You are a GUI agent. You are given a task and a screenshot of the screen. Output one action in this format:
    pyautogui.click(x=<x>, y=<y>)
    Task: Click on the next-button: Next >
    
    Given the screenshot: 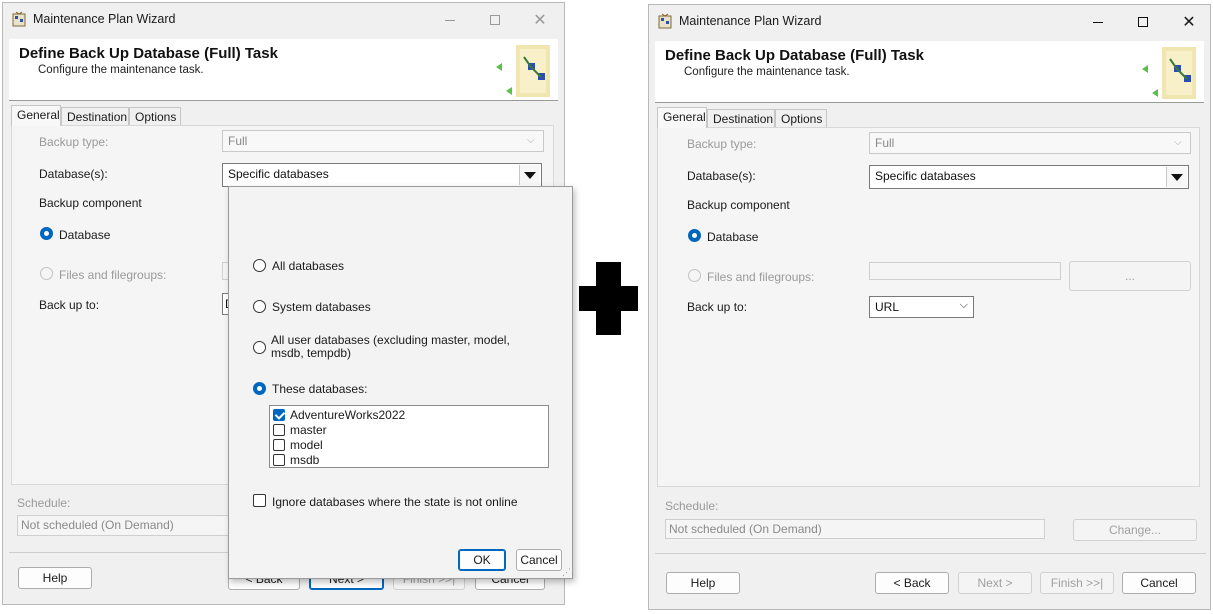 What is the action you would take?
    pyautogui.click(x=995, y=583)
    